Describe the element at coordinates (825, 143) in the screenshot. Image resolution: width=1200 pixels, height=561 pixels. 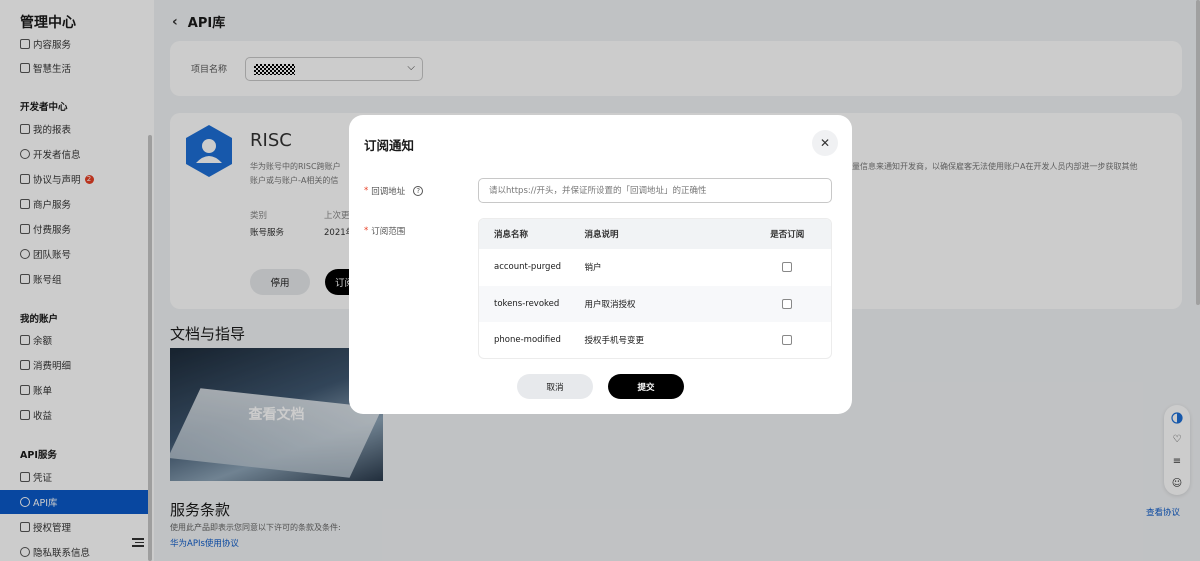
I see `close-icon: ✕` at that location.